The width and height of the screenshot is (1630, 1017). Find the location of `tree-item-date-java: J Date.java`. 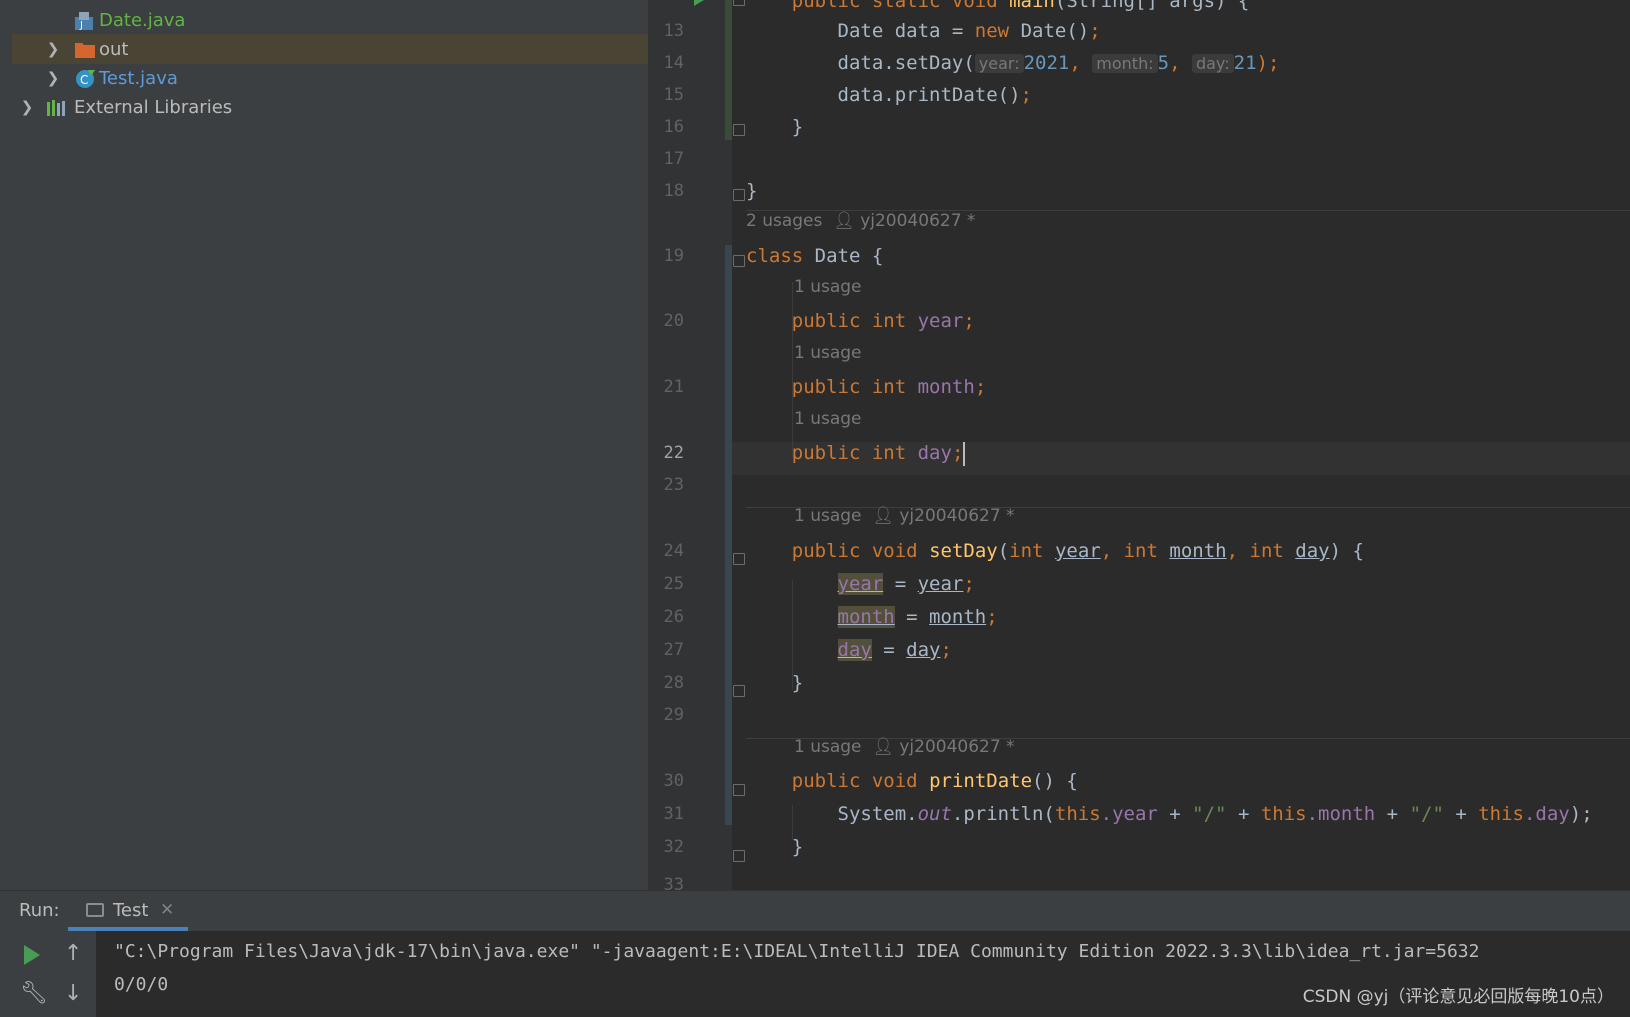

tree-item-date-java: J Date.java is located at coordinates (330, 20).